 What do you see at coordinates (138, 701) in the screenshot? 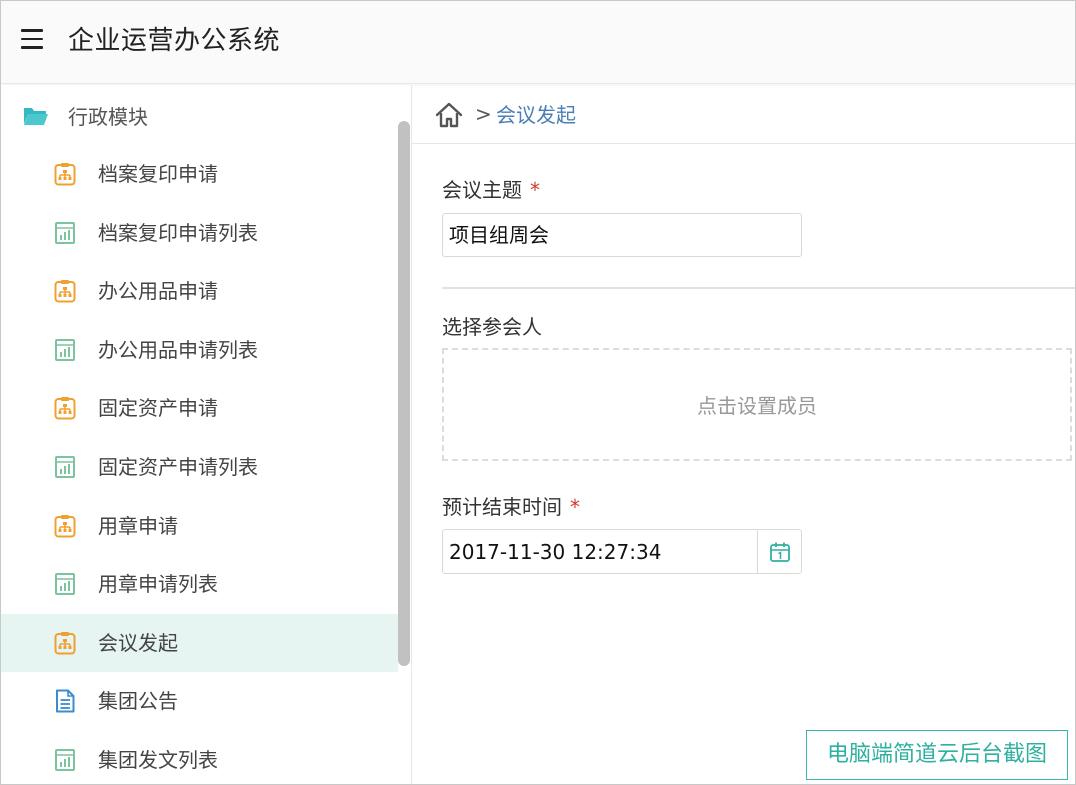
I see `sidebar-item-label: 集团公告` at bounding box center [138, 701].